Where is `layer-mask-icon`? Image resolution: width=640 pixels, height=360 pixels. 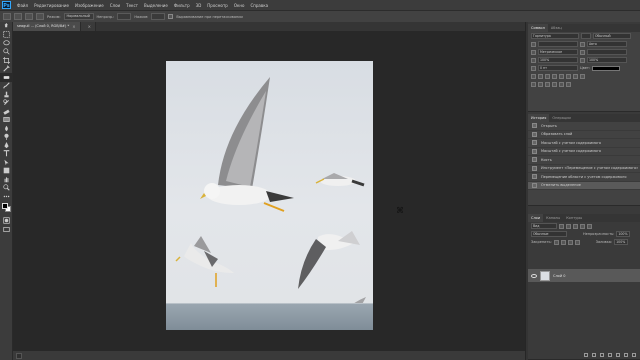 layer-mask-icon is located at coordinates (602, 355).